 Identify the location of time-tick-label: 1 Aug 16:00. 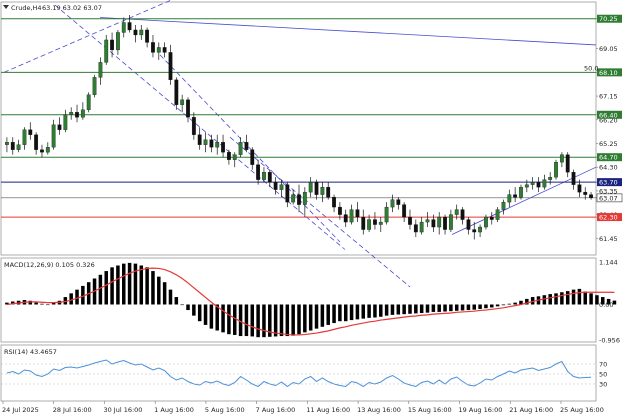
(174, 410).